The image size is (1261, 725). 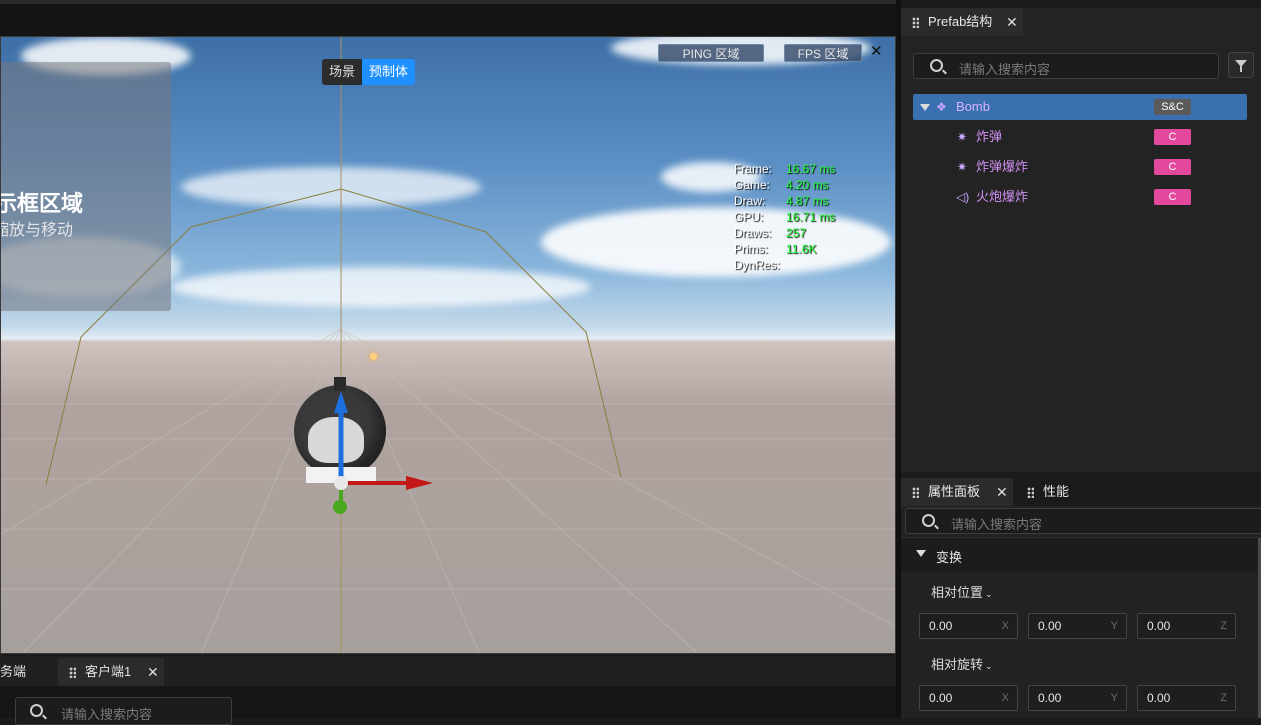 I want to click on scene-mode-toggle: 场景 预制体, so click(x=369, y=72).